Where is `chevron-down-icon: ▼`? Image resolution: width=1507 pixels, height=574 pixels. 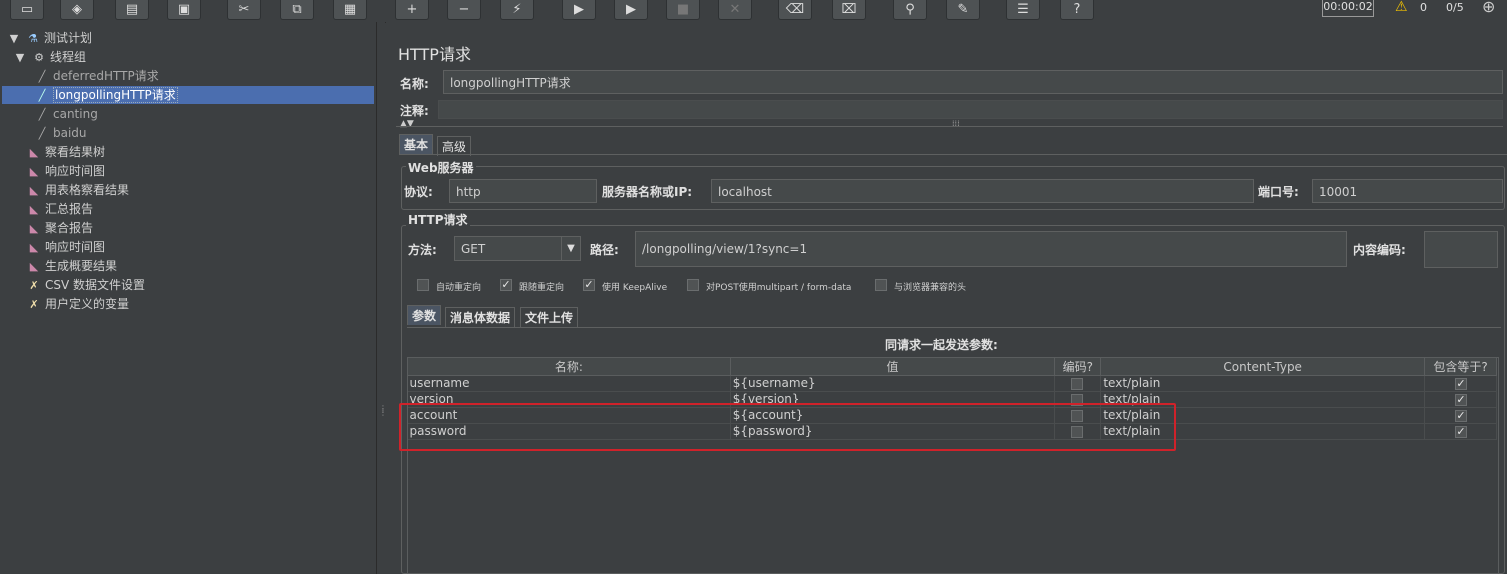 chevron-down-icon: ▼ is located at coordinates (570, 248).